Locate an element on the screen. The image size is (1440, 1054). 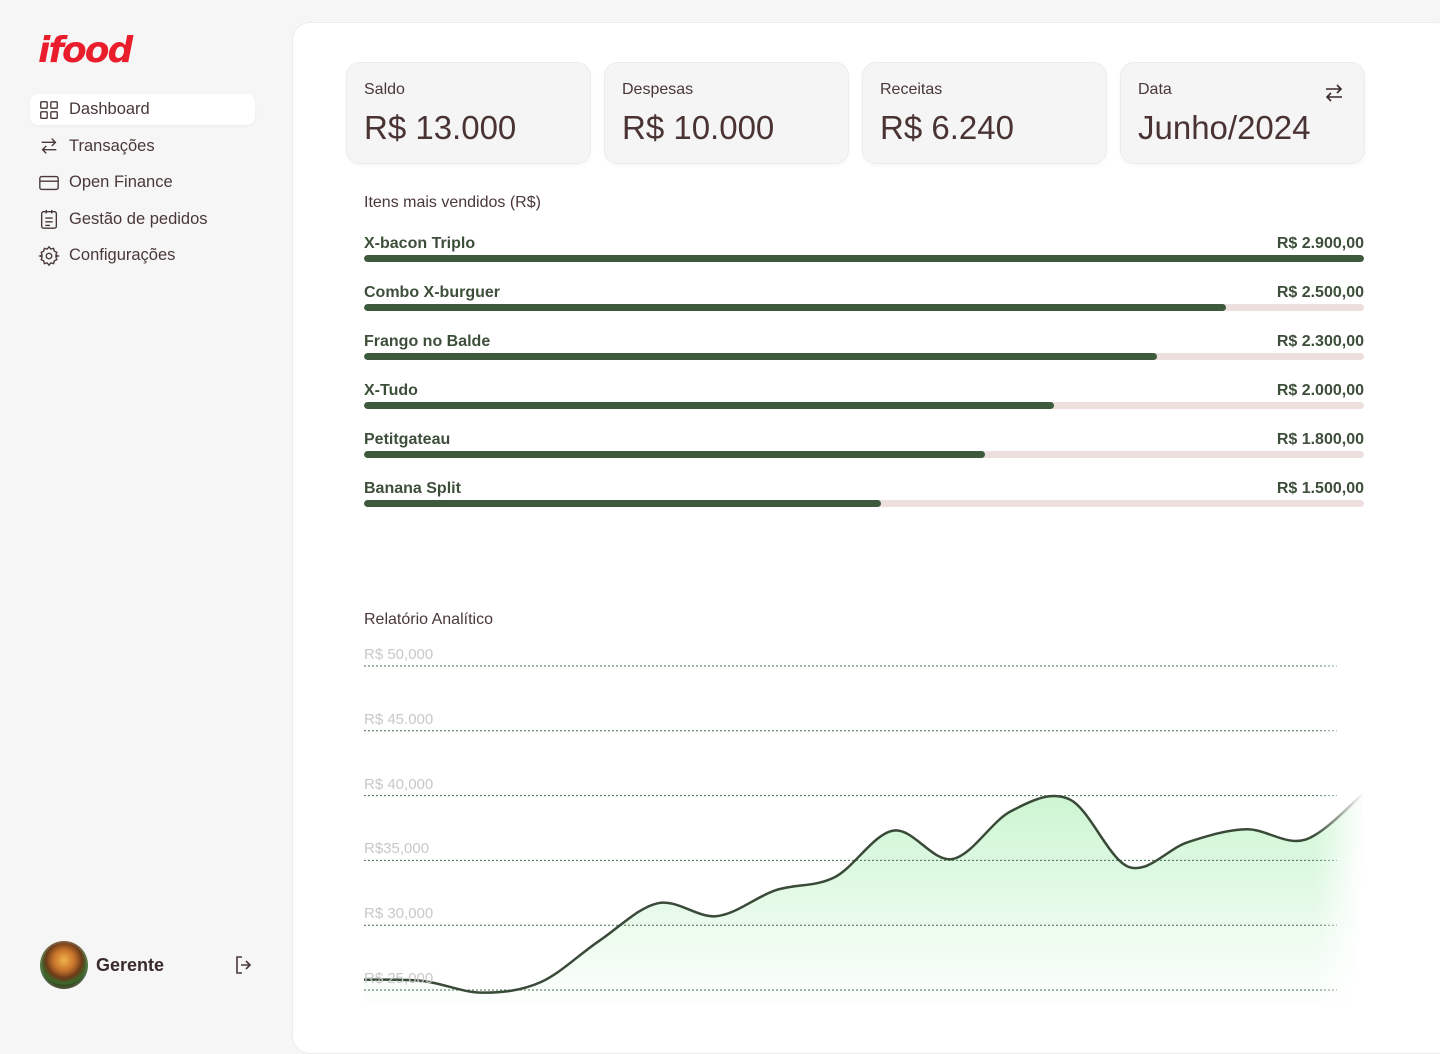
y-tick-label: R$ 50,000 is located at coordinates (399, 654).